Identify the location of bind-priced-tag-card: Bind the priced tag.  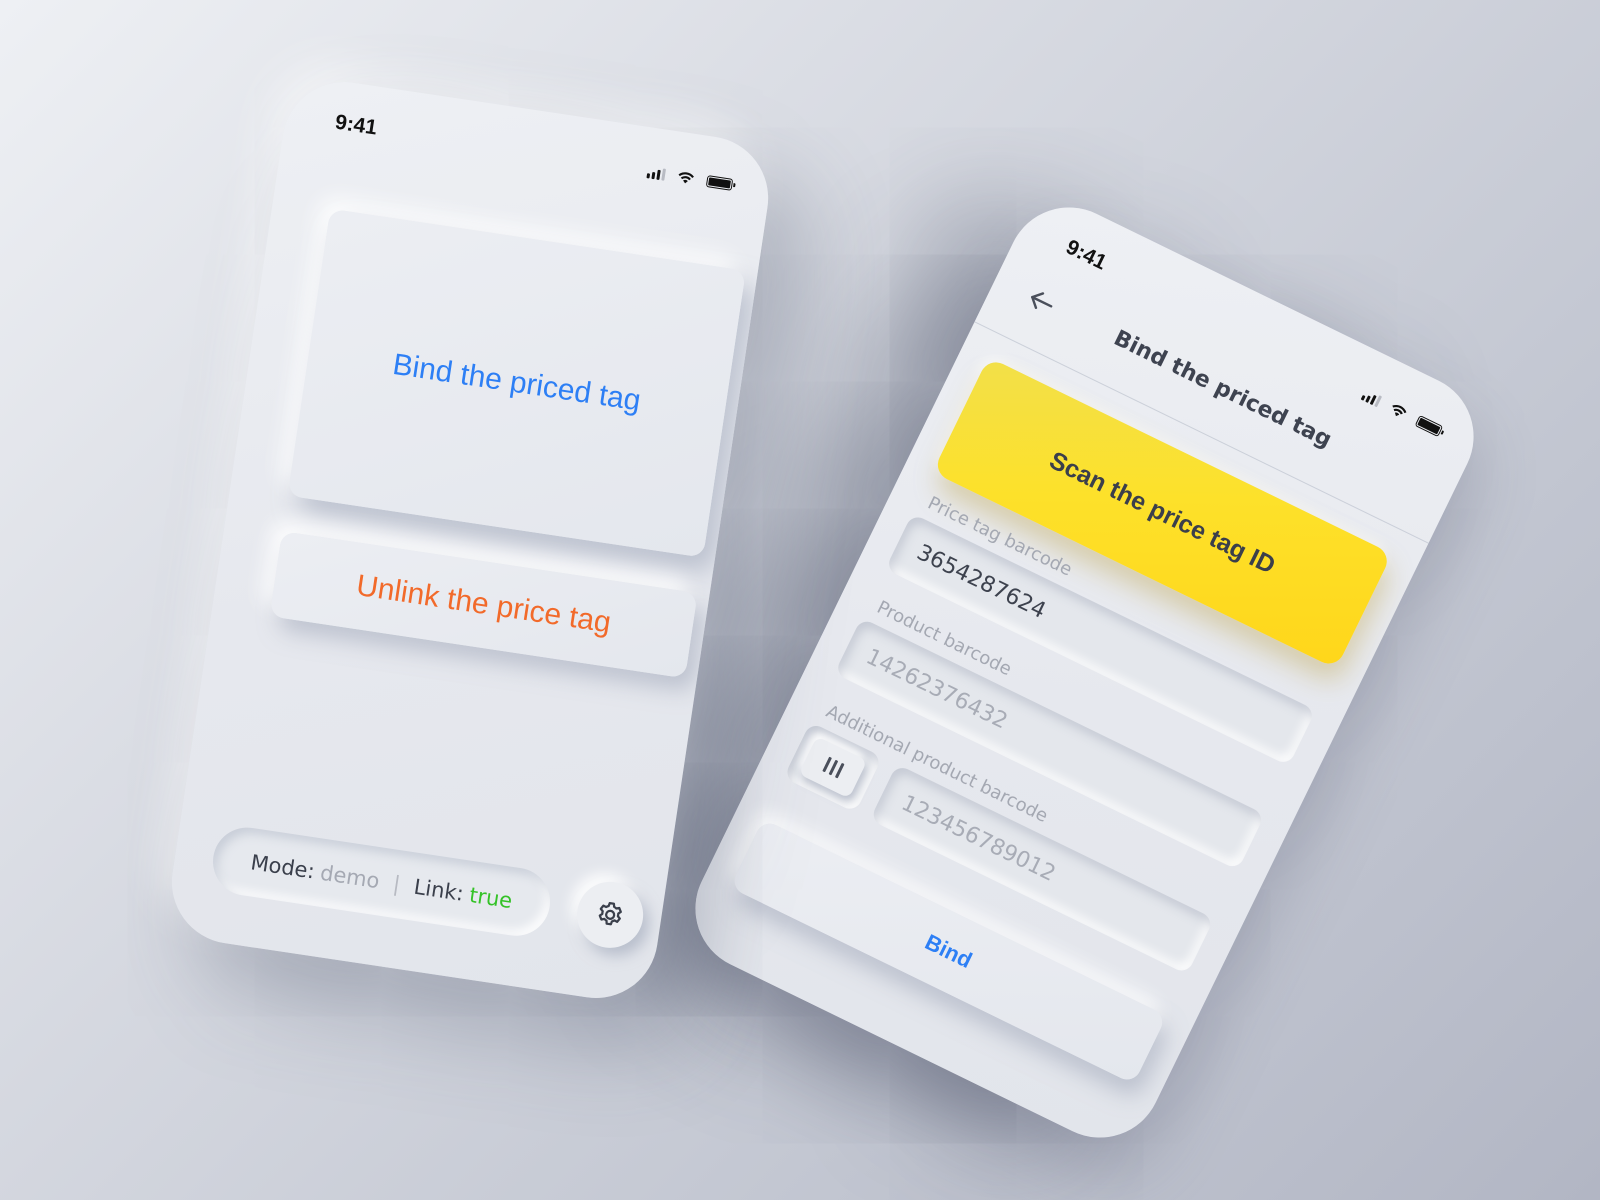
(516, 383).